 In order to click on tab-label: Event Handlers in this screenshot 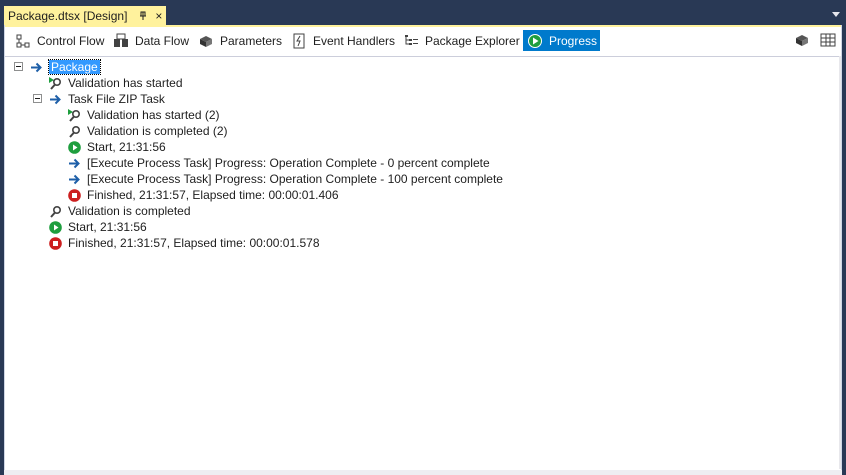, I will do `click(354, 40)`.